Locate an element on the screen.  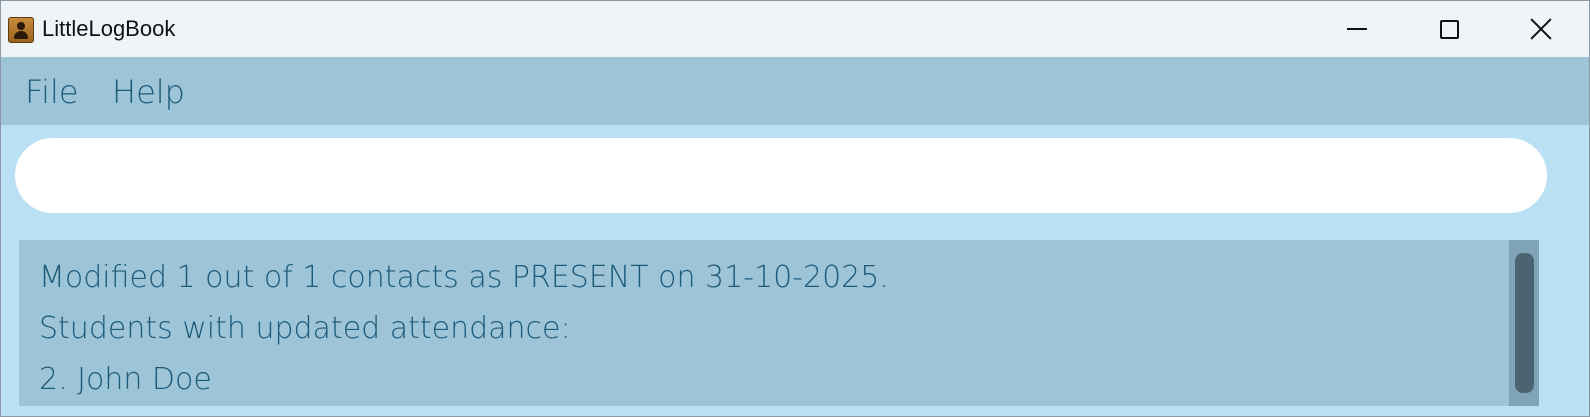
menu-file: File is located at coordinates (52, 92).